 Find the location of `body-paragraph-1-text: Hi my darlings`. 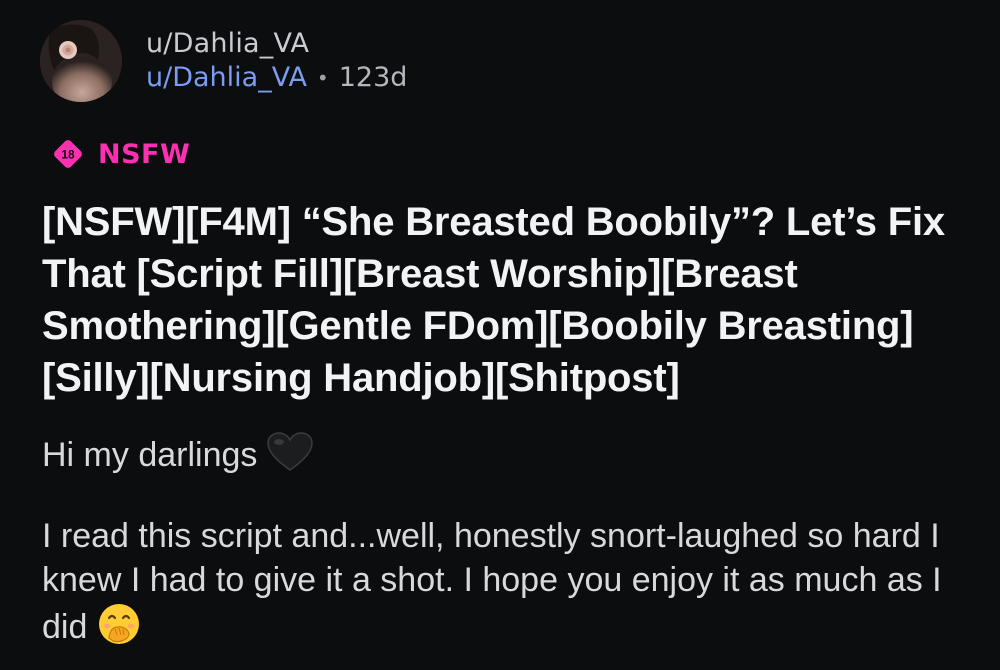

body-paragraph-1-text: Hi my darlings is located at coordinates (150, 455).